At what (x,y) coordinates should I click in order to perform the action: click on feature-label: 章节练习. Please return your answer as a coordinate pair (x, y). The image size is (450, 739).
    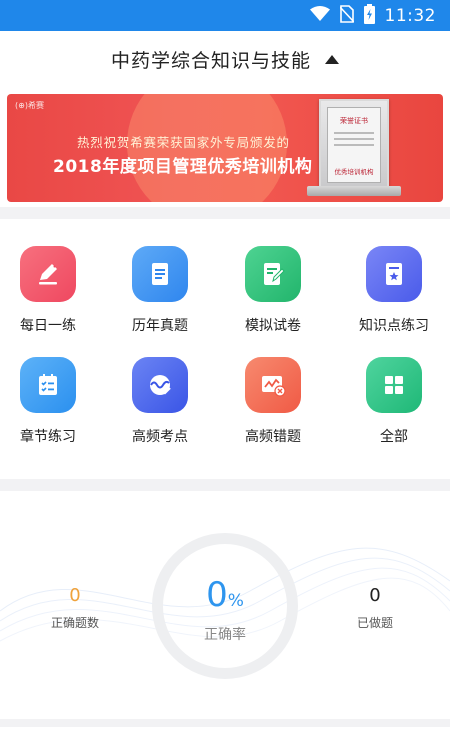
    Looking at the image, I should click on (48, 437).